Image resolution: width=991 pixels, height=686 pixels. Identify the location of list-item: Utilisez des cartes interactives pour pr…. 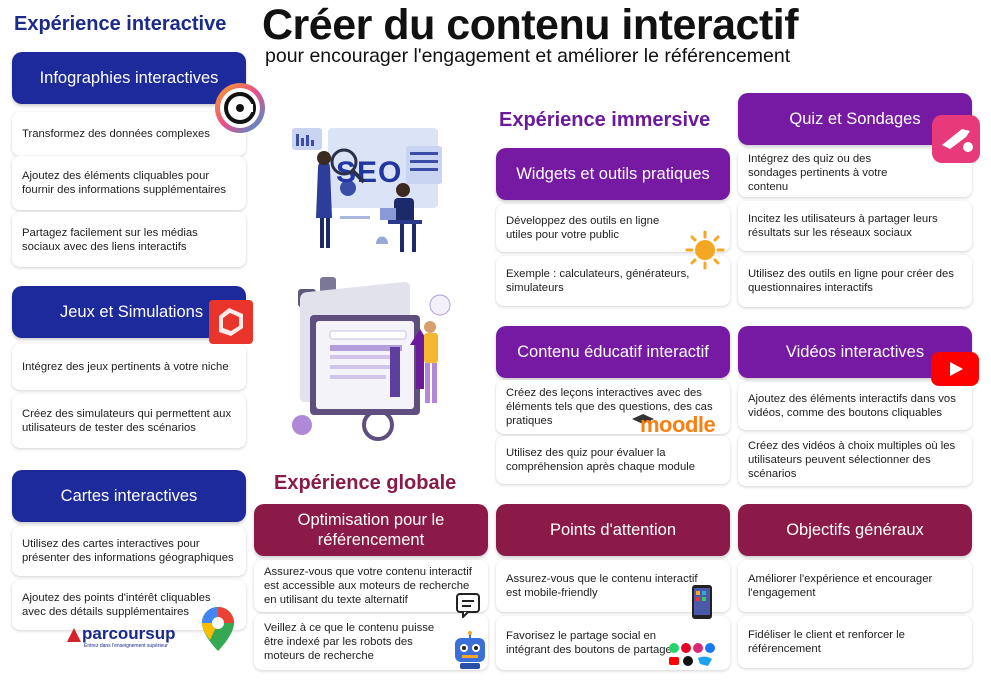
(129, 551).